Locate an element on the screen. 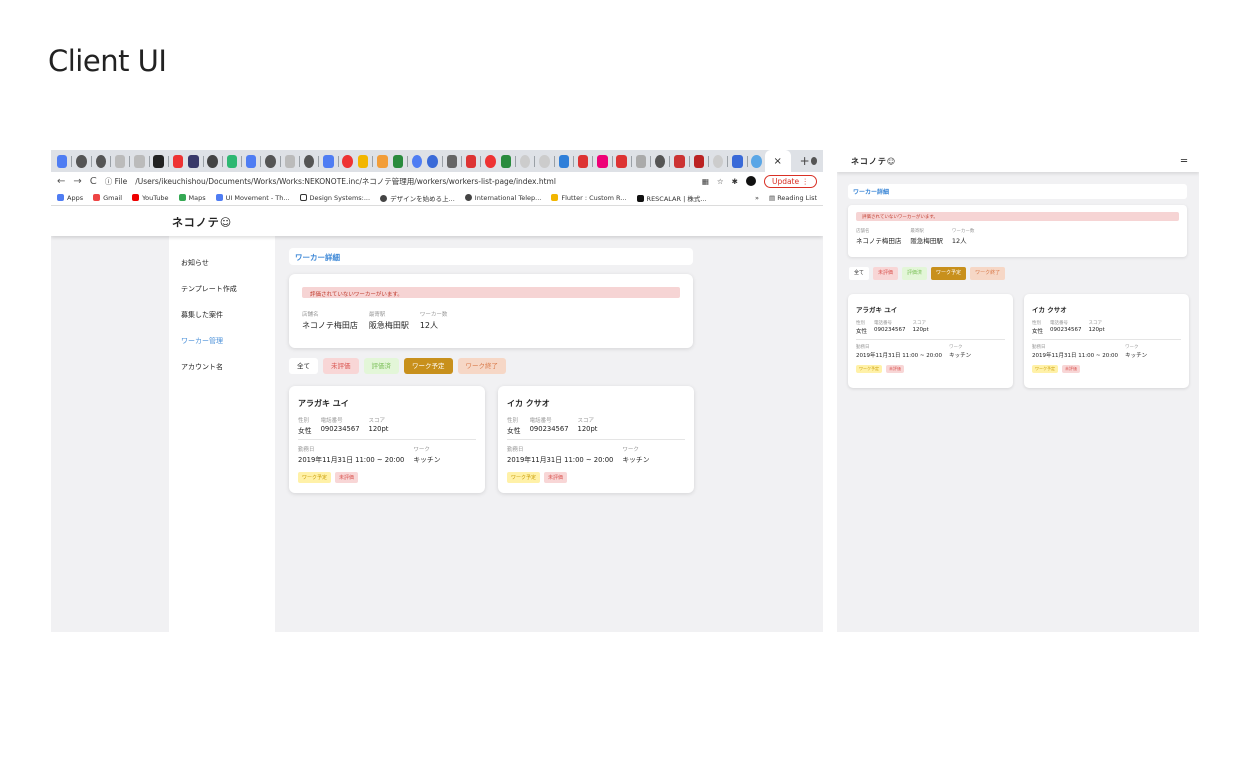  card-divider is located at coordinates (1106, 339).